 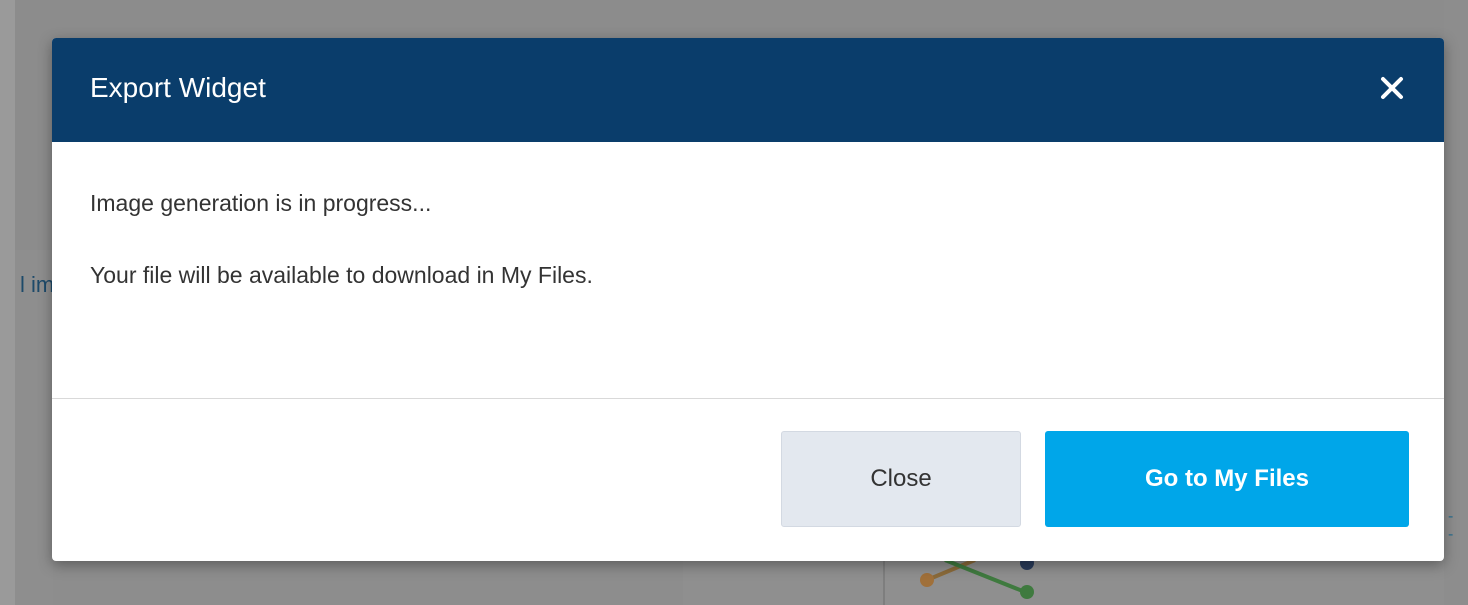 I want to click on close-button: Close, so click(x=901, y=479).